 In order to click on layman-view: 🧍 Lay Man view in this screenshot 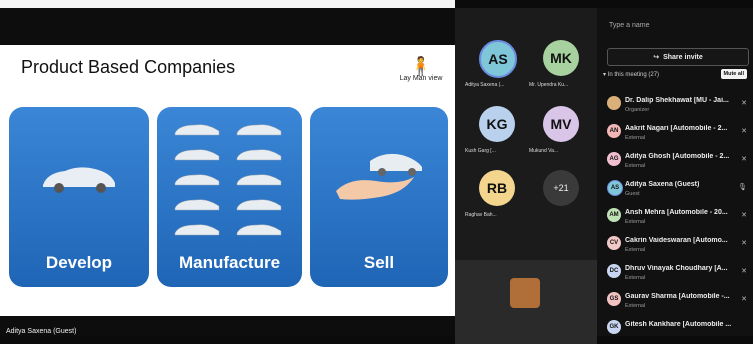, I will do `click(421, 69)`.